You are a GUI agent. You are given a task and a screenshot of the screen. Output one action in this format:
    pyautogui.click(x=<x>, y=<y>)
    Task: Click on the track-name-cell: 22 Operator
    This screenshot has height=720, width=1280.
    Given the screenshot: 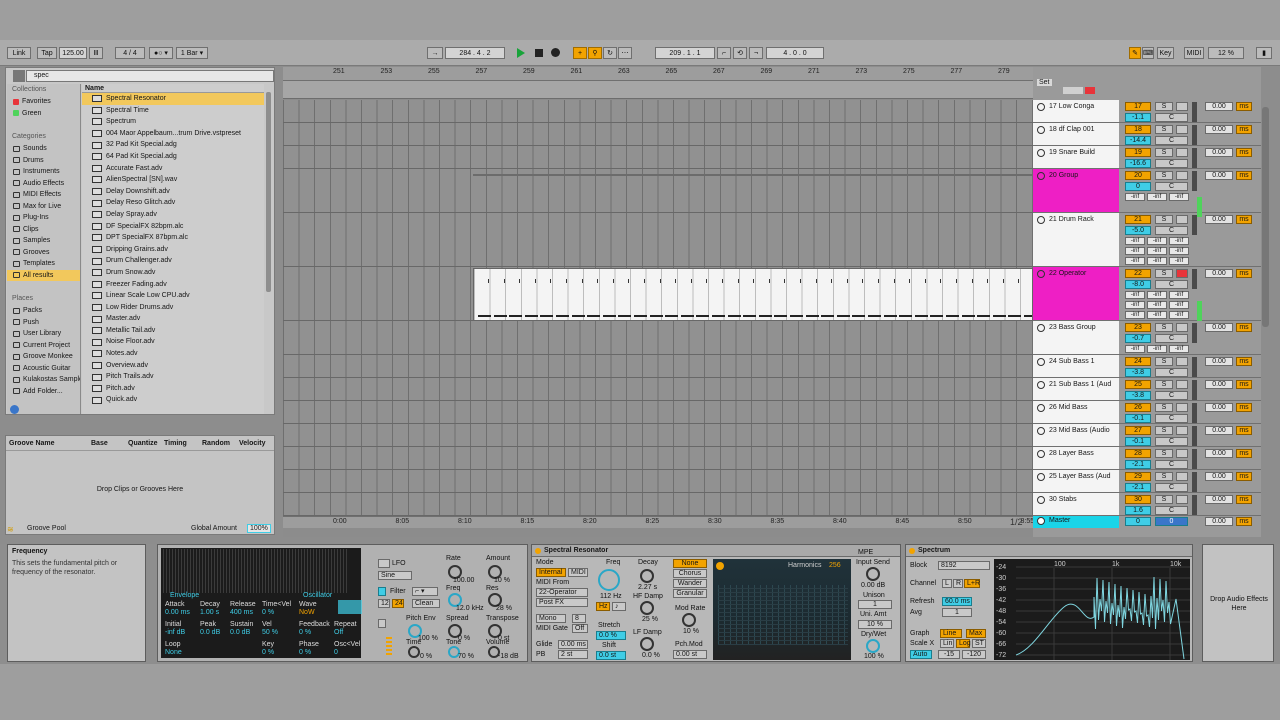 What is the action you would take?
    pyautogui.click(x=1076, y=293)
    